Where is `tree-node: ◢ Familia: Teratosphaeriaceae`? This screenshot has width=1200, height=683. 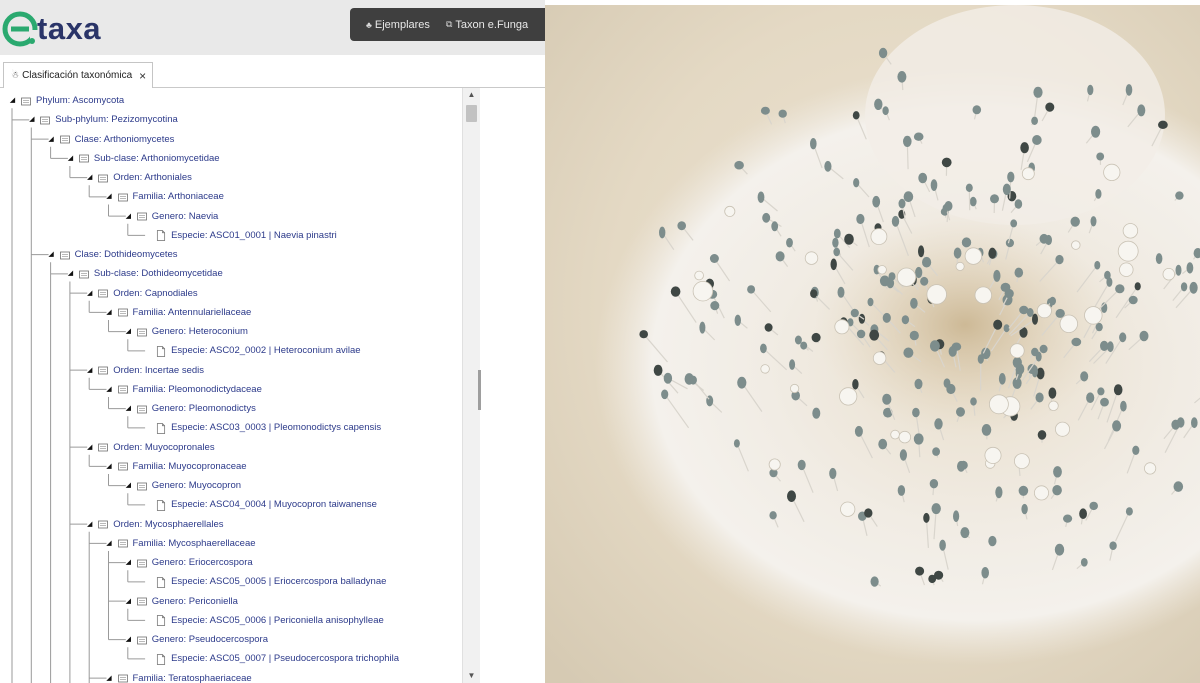 tree-node: ◢ Familia: Teratosphaeriaceae is located at coordinates (178, 676).